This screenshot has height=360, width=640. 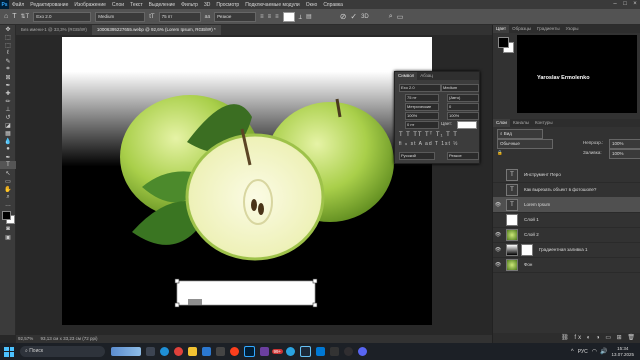 What do you see at coordinates (566, 175) in the screenshot?
I see `layer-row: T Инструмент Перо` at bounding box center [566, 175].